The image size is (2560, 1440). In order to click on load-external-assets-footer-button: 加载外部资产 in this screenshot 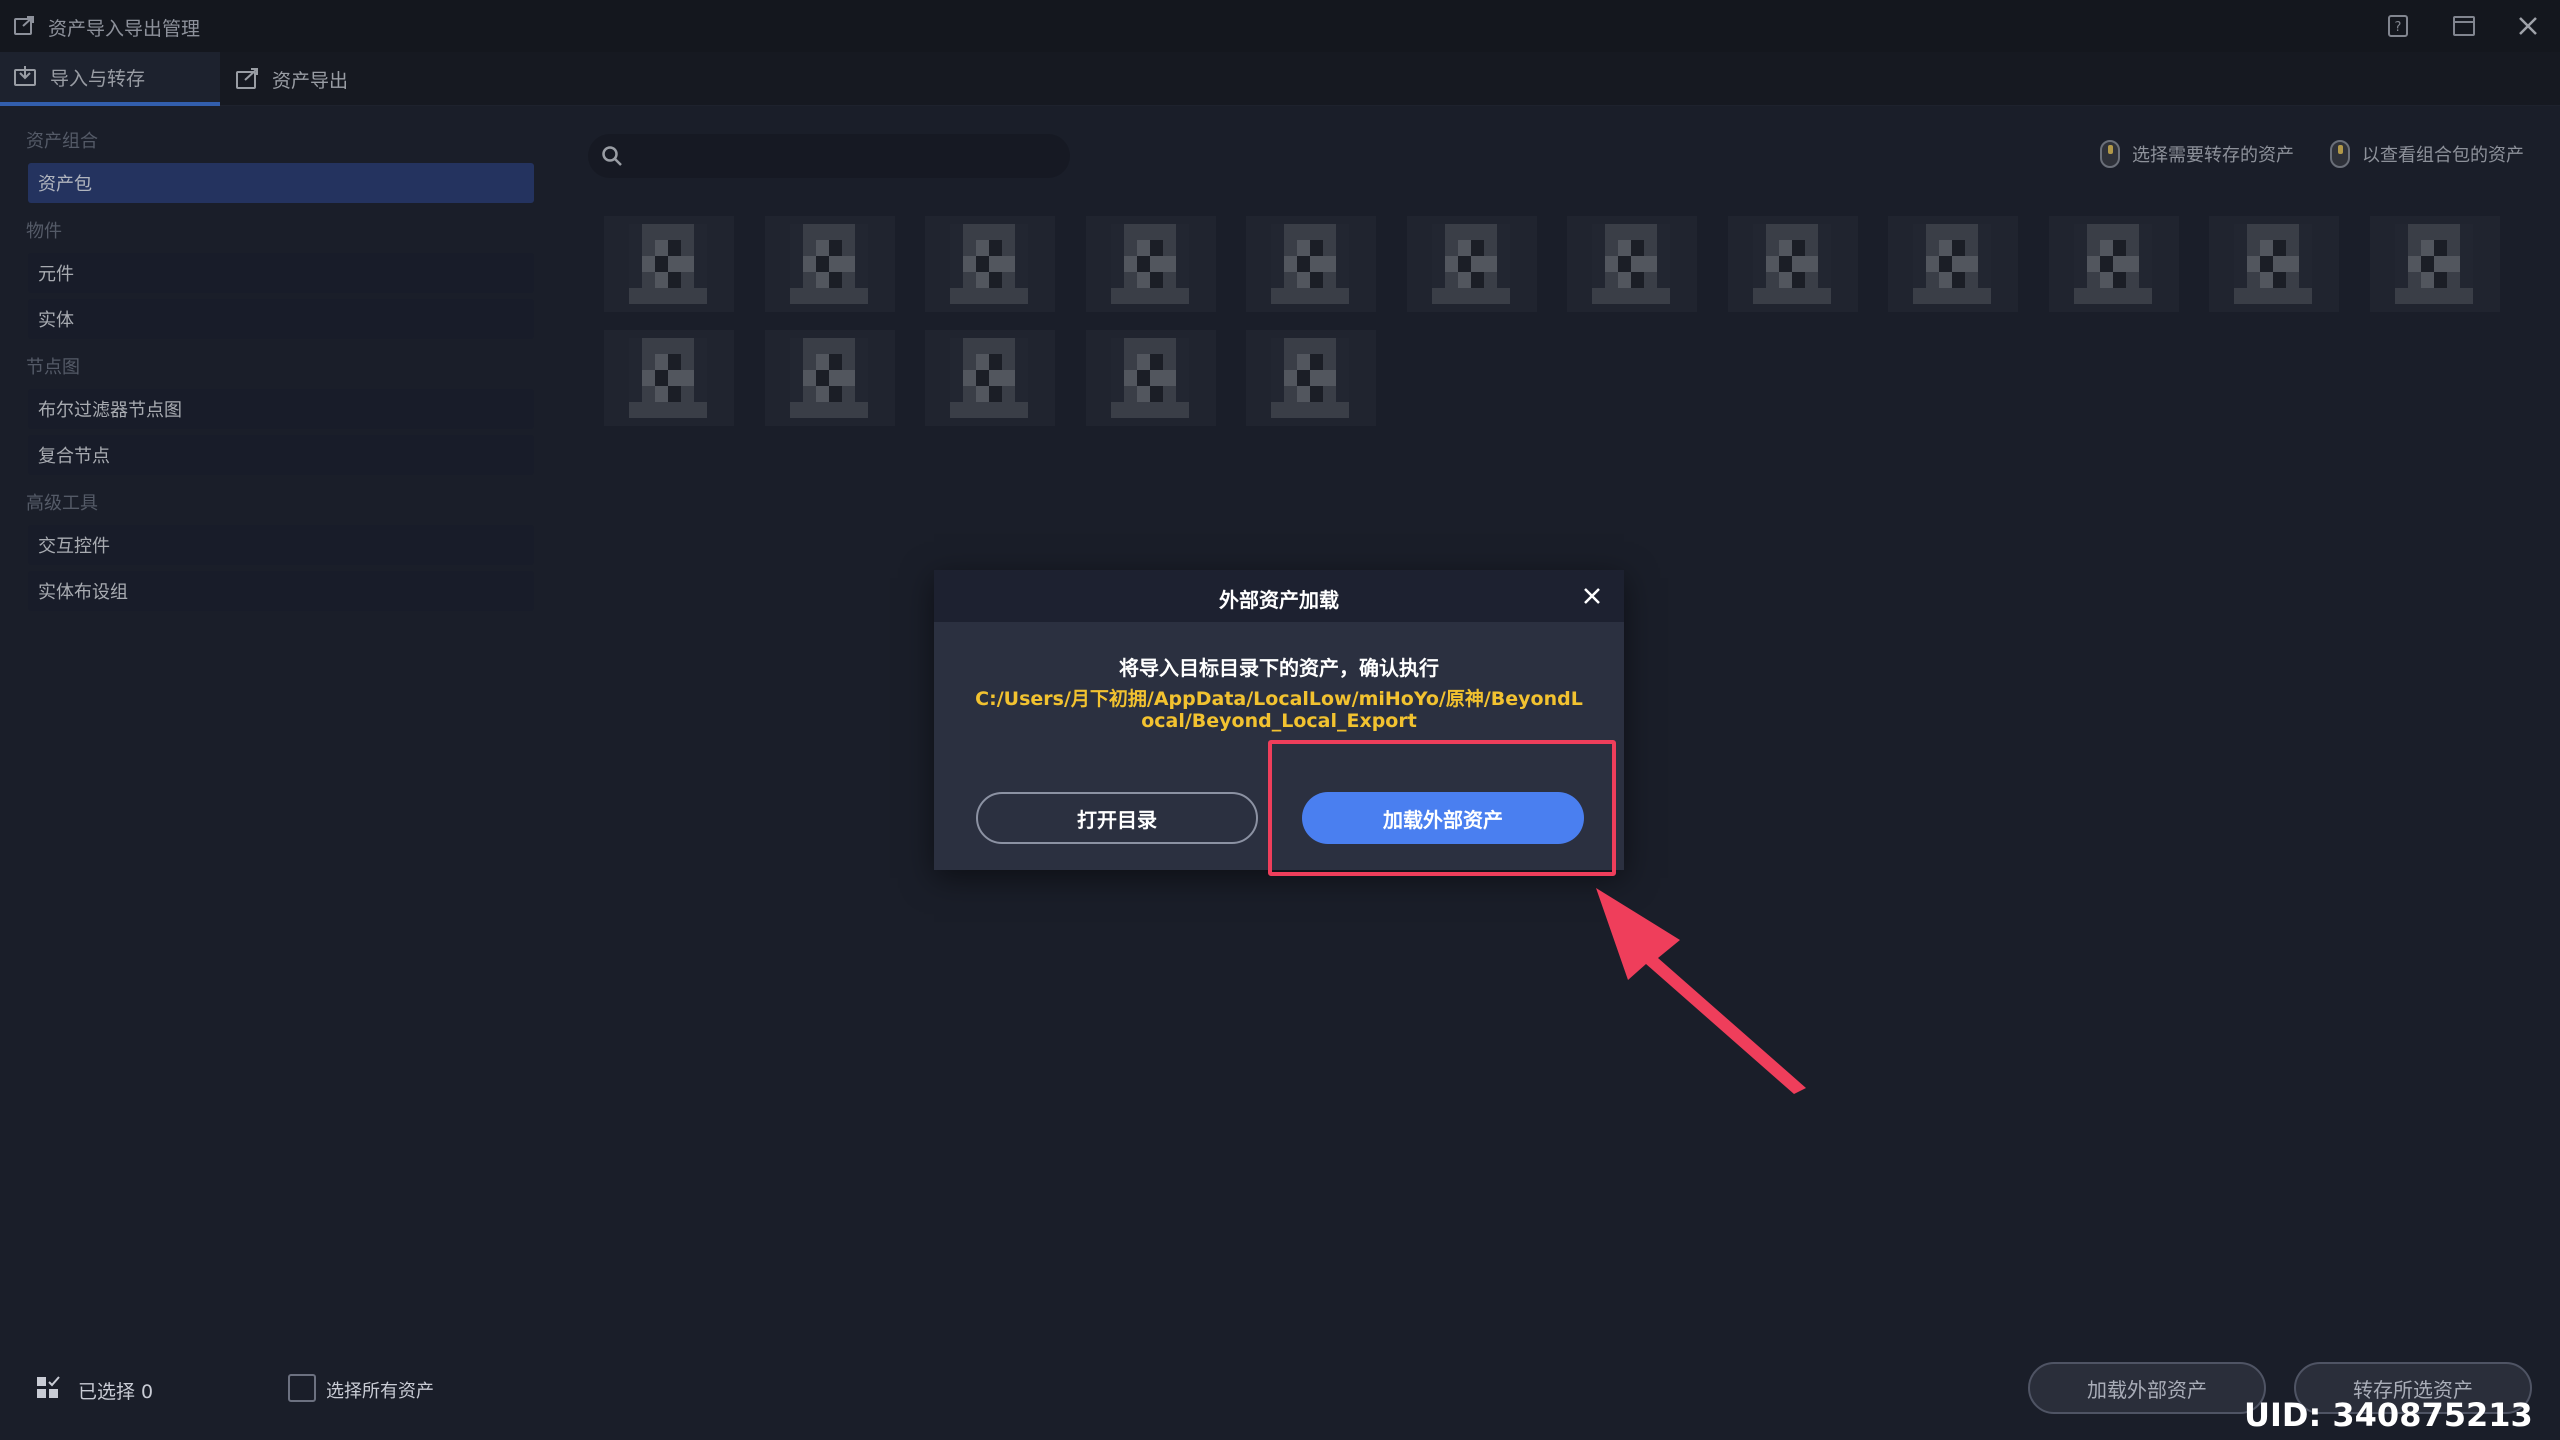, I will do `click(2147, 1388)`.